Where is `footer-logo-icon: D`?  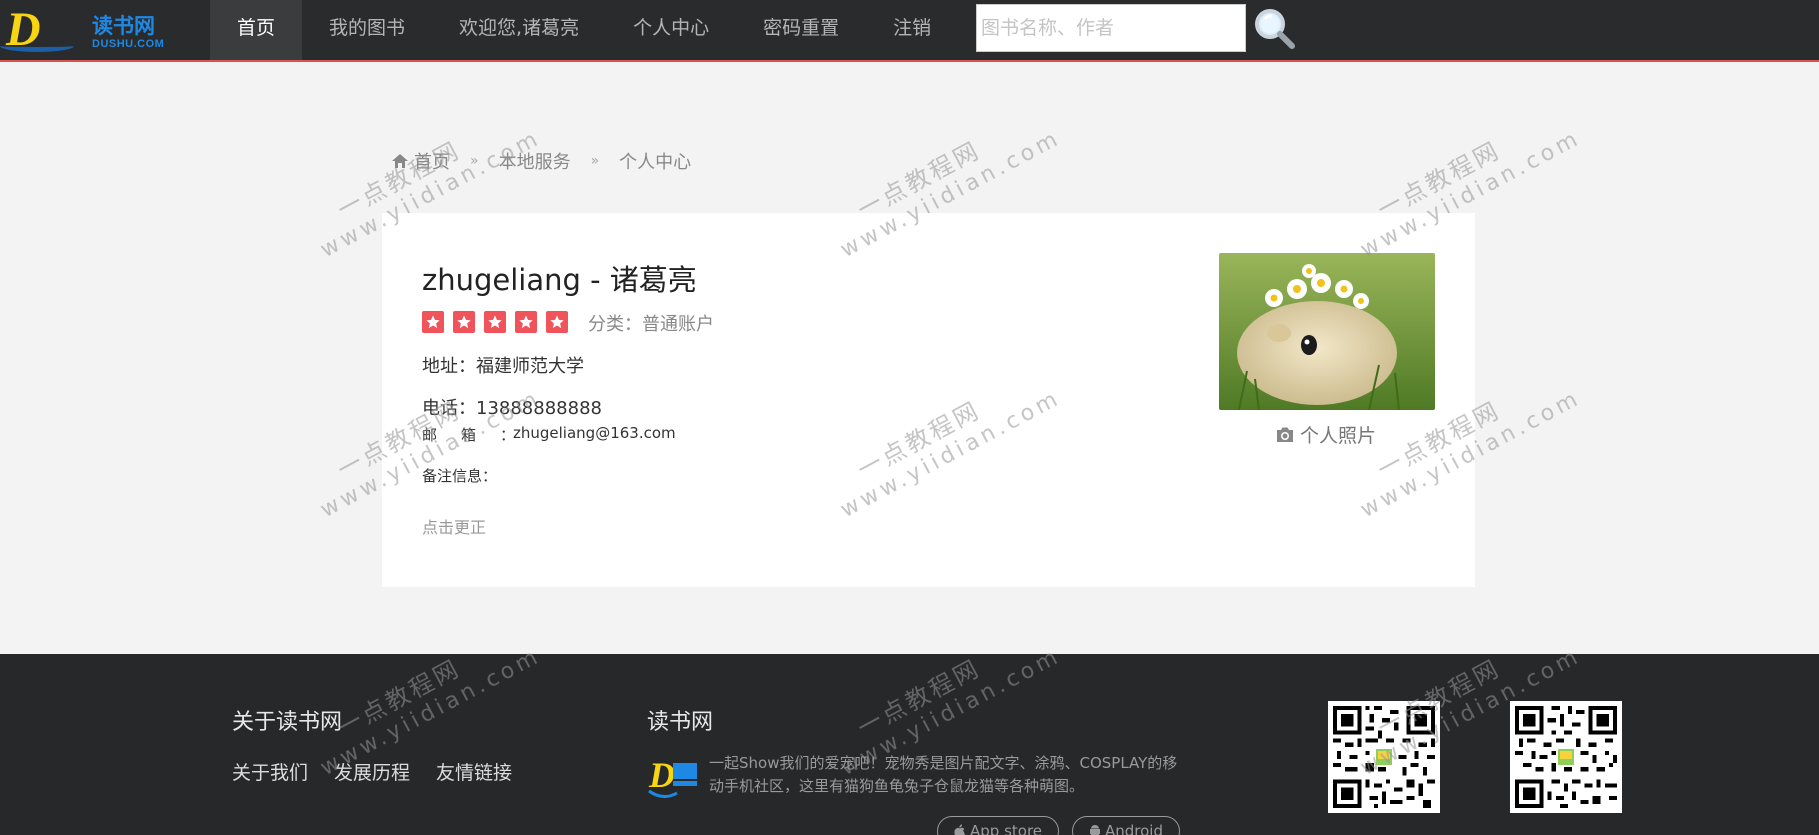 footer-logo-icon: D is located at coordinates (672, 776).